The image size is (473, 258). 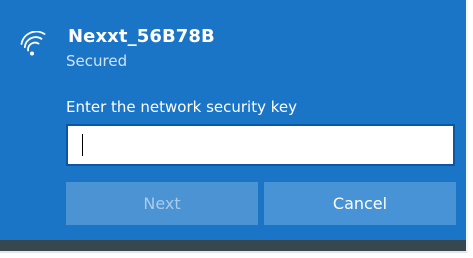 What do you see at coordinates (33, 43) in the screenshot?
I see `wifi-icon` at bounding box center [33, 43].